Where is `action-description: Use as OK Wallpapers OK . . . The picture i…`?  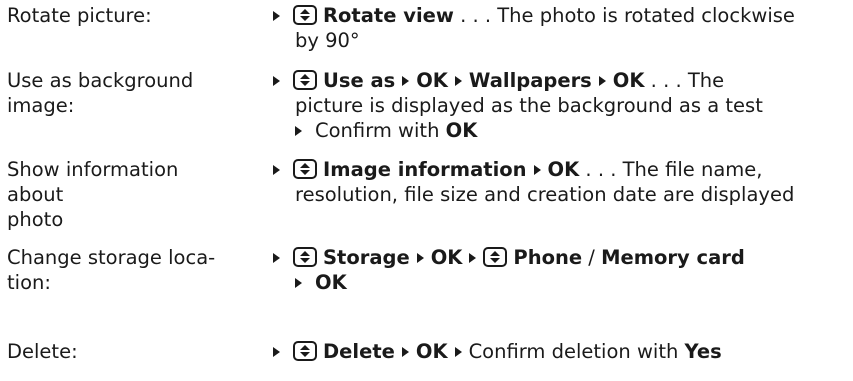
action-description: Use as OK Wallpapers OK . . . The picture i… is located at coordinates (563, 105).